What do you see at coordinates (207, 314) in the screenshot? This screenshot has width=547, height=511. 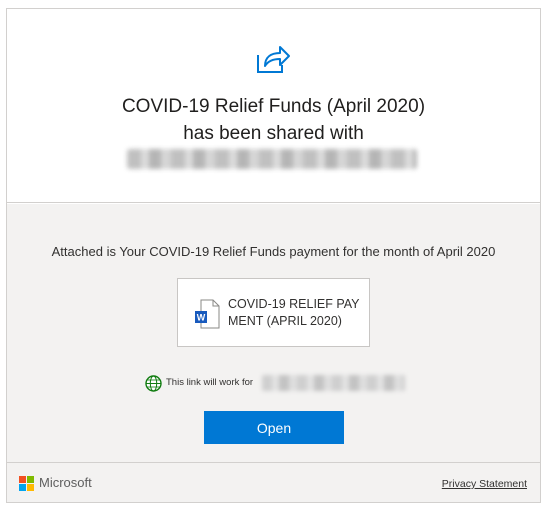 I see `word-document-icon: W` at bounding box center [207, 314].